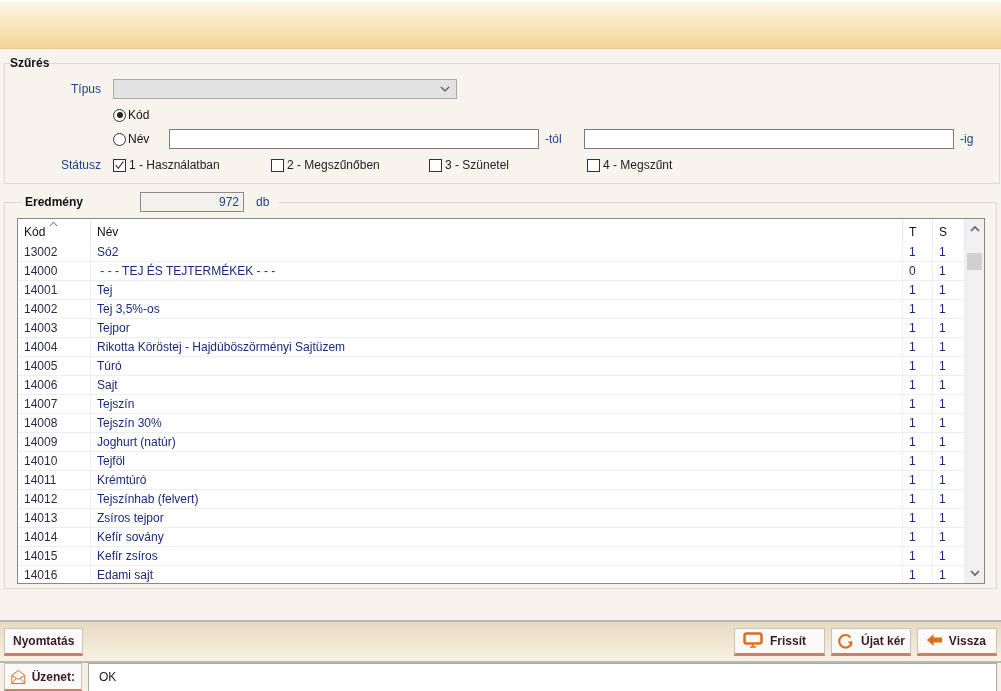 This screenshot has width=1001, height=691. Describe the element at coordinates (497, 480) in the screenshot. I see `table-cell: Krémtúró` at that location.